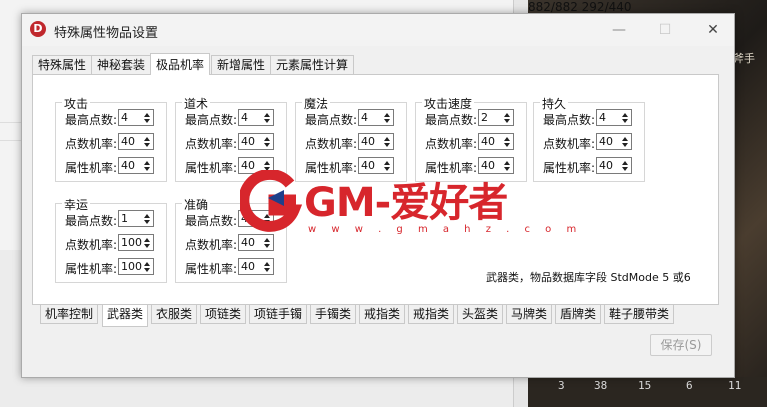  I want to click on watermark-url: w w w . g m a h z . c o m, so click(445, 229).